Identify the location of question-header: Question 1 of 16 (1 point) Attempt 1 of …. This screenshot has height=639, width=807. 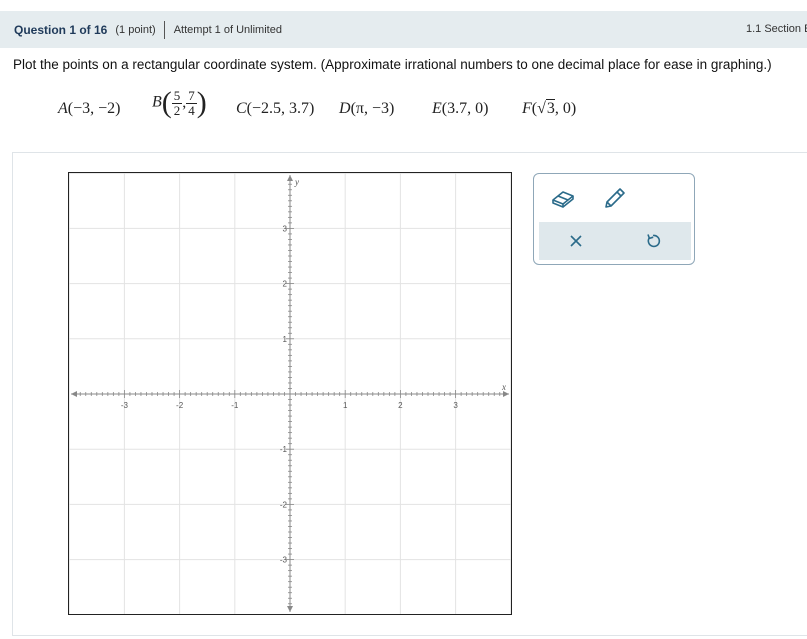
(403, 29).